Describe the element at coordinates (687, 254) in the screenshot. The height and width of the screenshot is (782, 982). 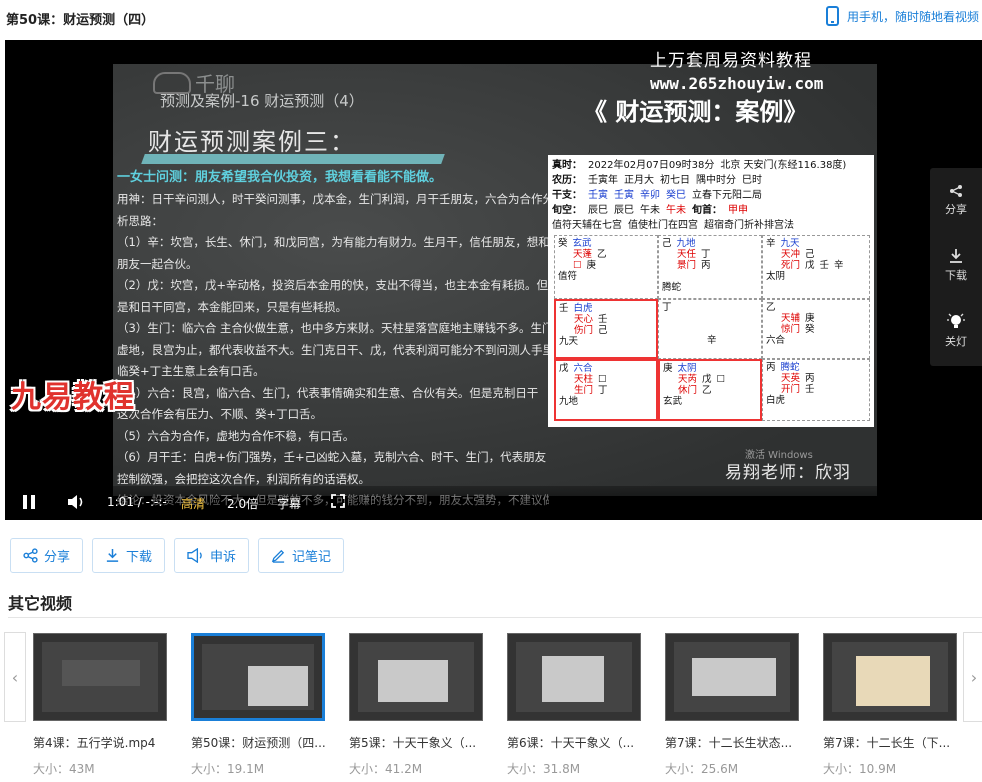
I see `chart-token: 天任` at that location.